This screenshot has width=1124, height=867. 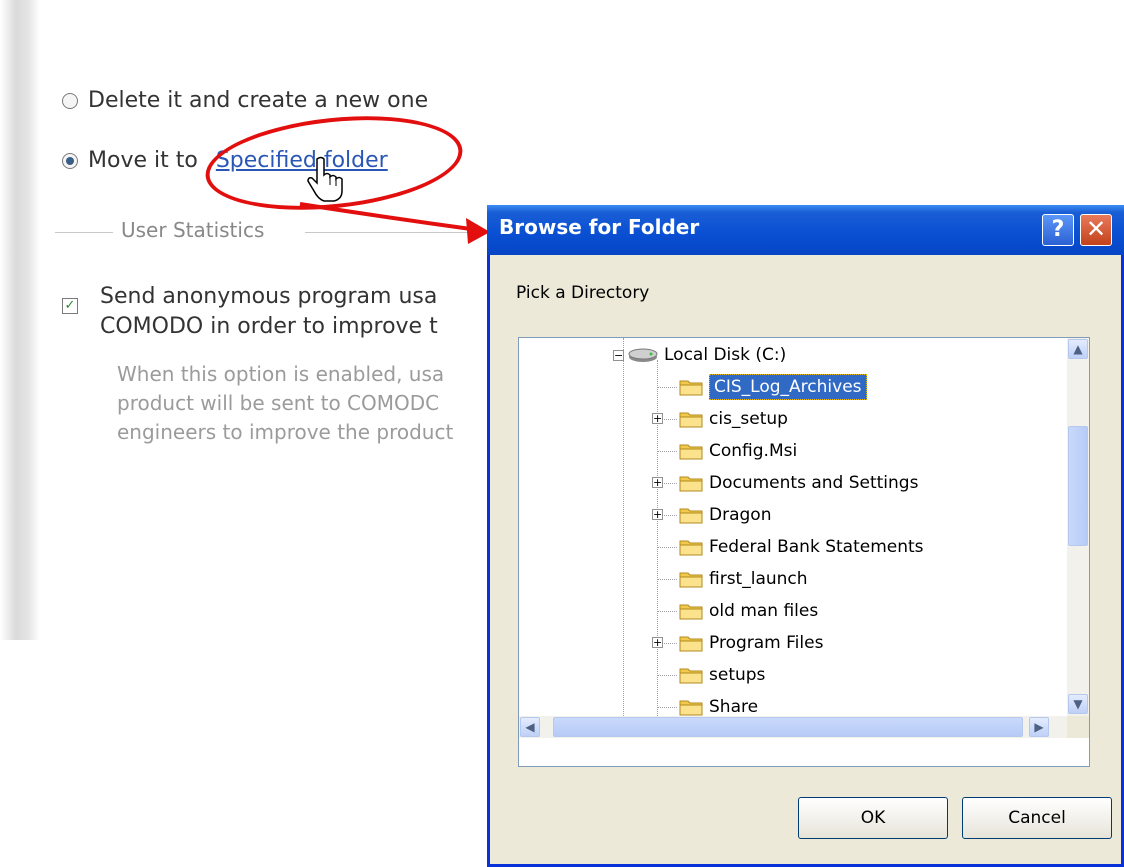 What do you see at coordinates (788, 387) in the screenshot?
I see `tree-node-label: CIS_Log_Archives` at bounding box center [788, 387].